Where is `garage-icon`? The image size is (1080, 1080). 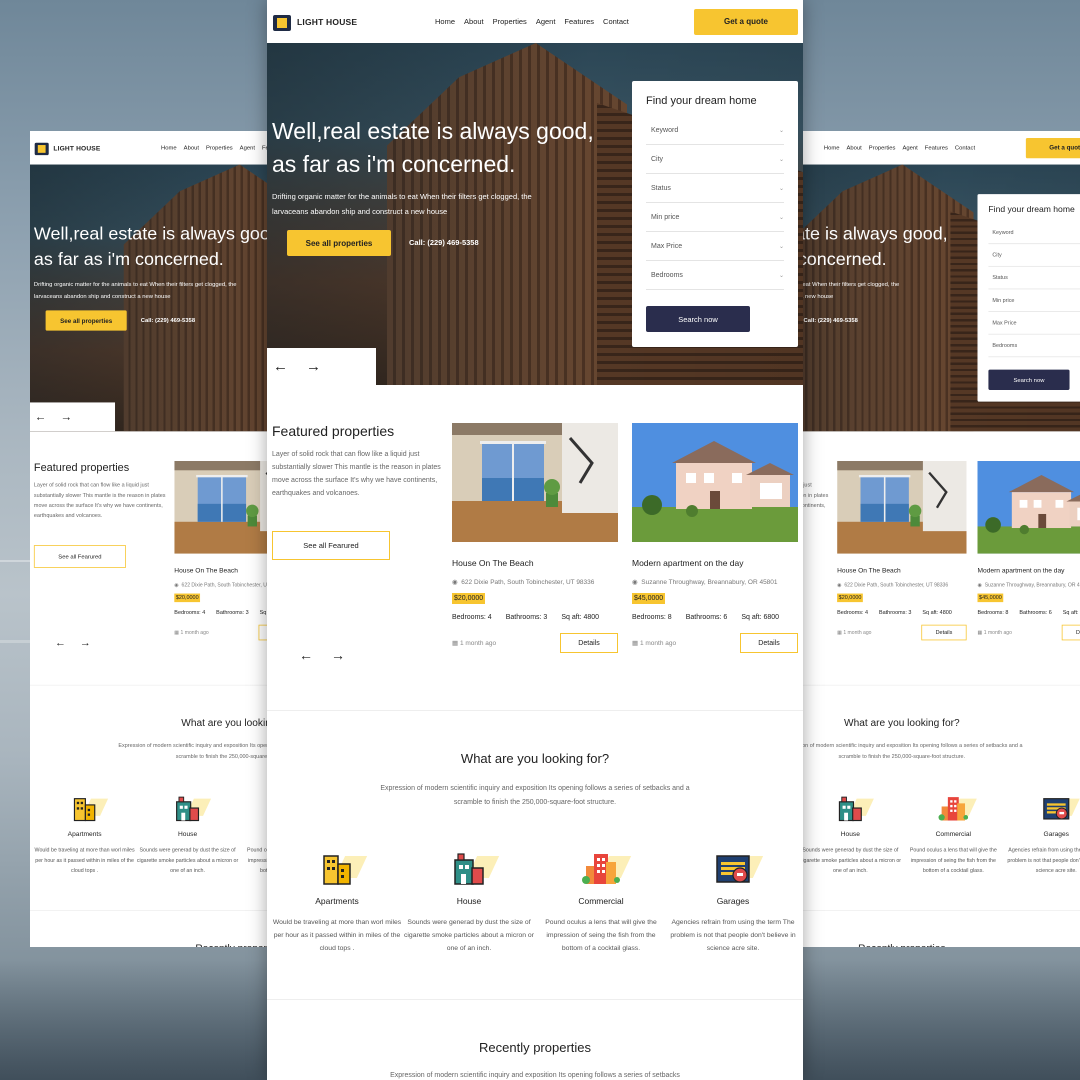 garage-icon is located at coordinates (733, 869).